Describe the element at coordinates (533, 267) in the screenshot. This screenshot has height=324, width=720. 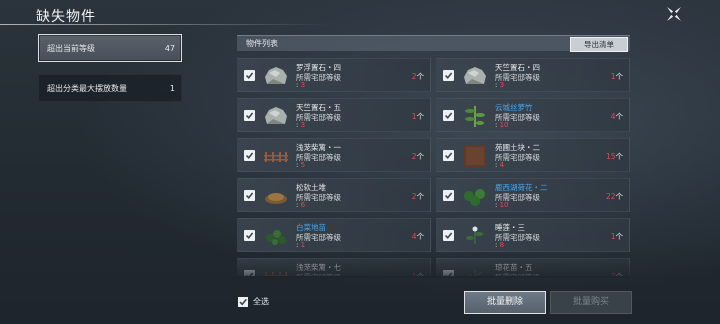
I see `list-item: 琼花苗・五所需宅邸等级: 87个` at that location.